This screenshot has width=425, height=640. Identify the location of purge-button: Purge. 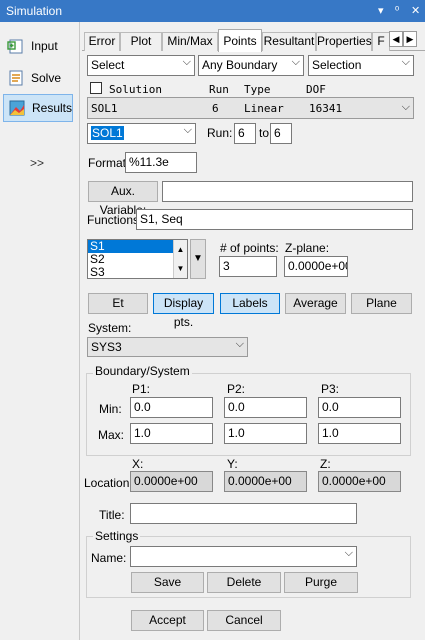
(321, 582).